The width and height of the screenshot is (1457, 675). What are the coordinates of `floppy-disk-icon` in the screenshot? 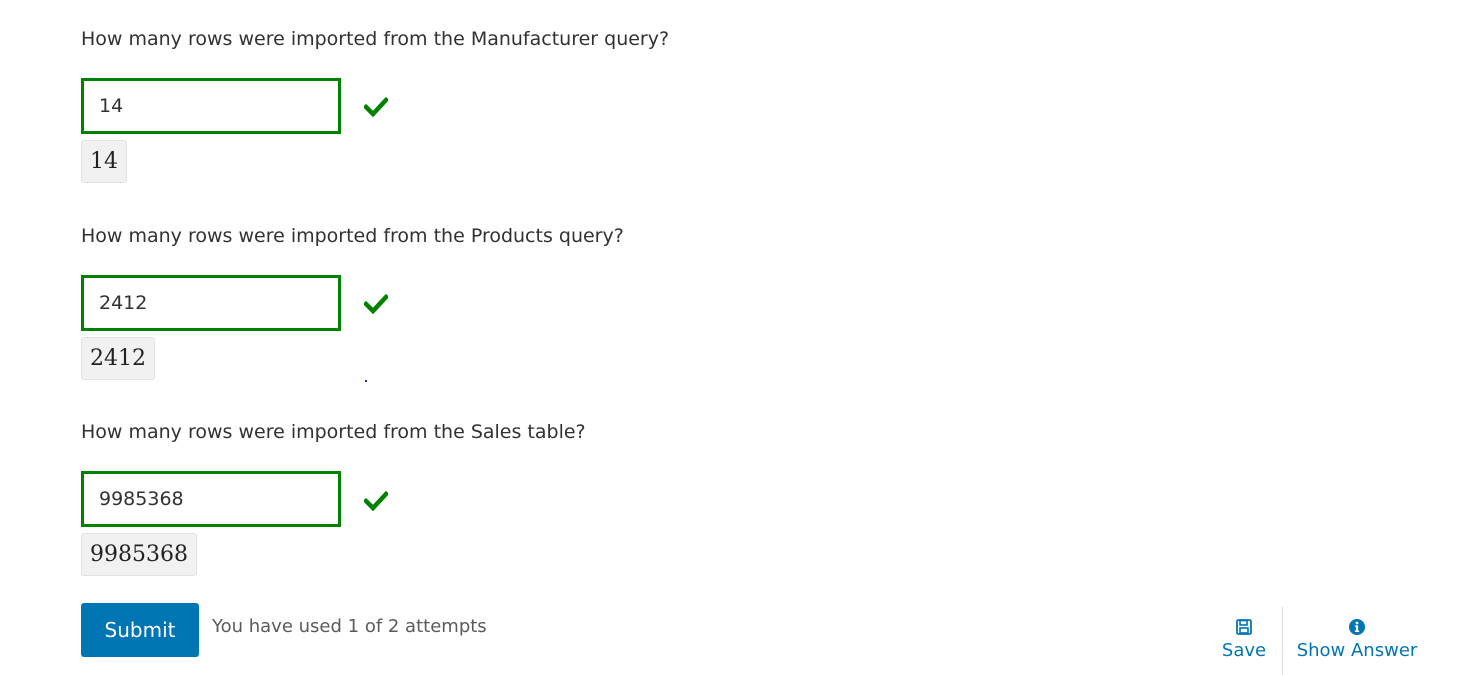 It's located at (1244, 627).